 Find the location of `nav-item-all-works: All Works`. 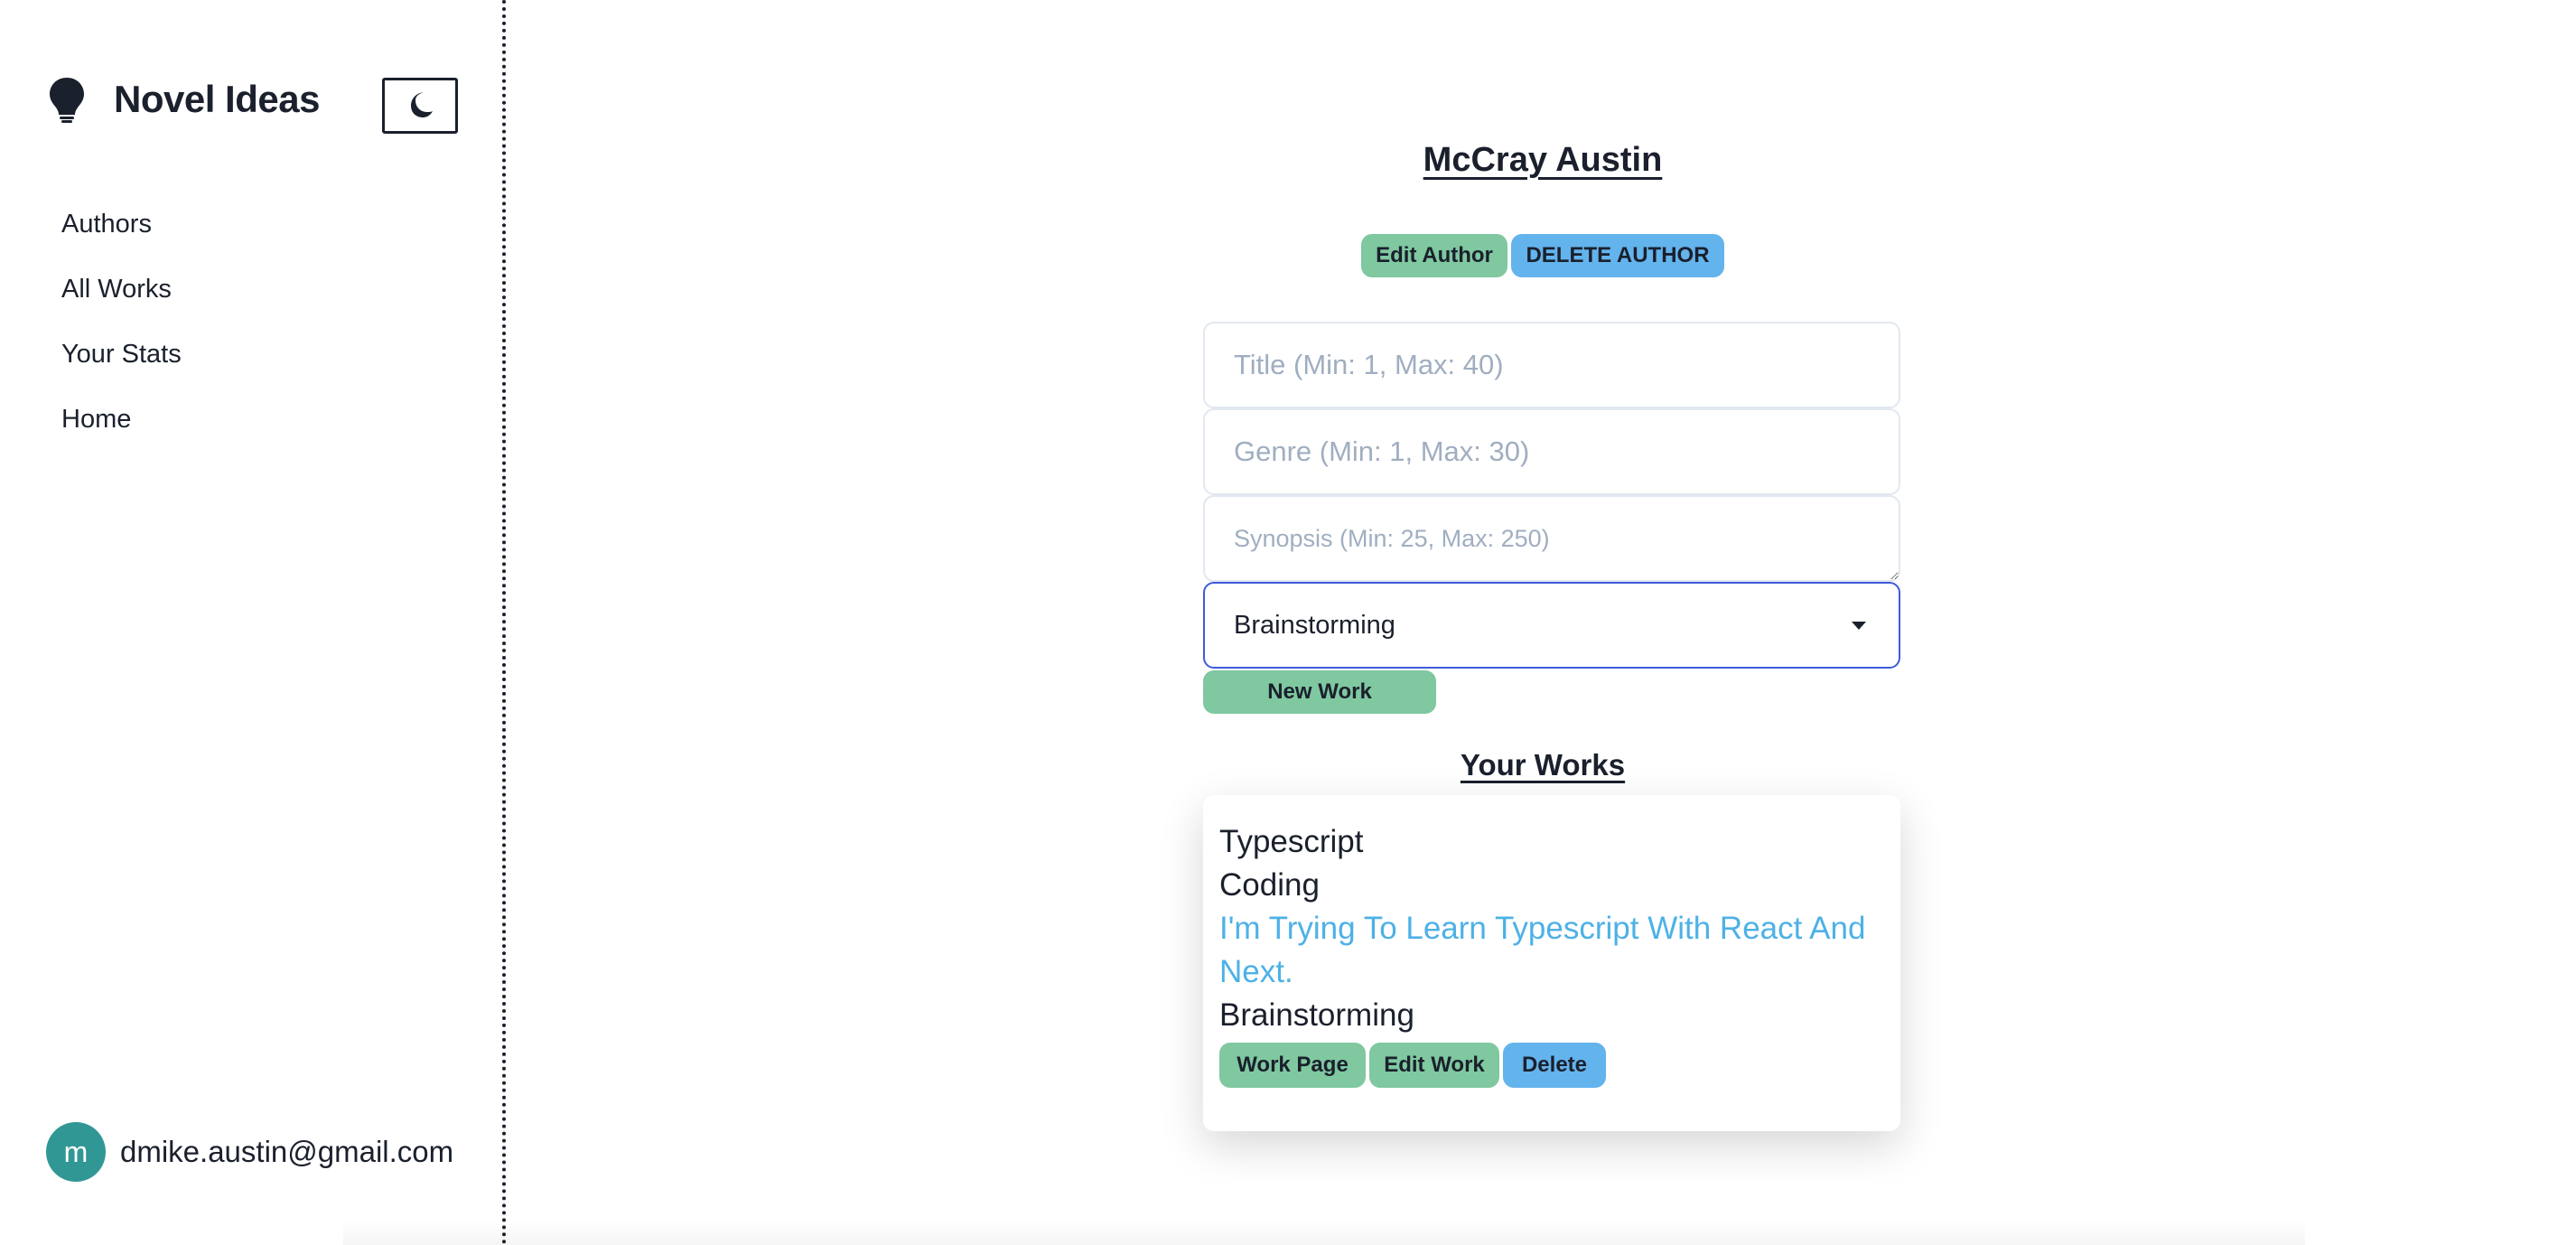

nav-item-all-works: All Works is located at coordinates (121, 289).